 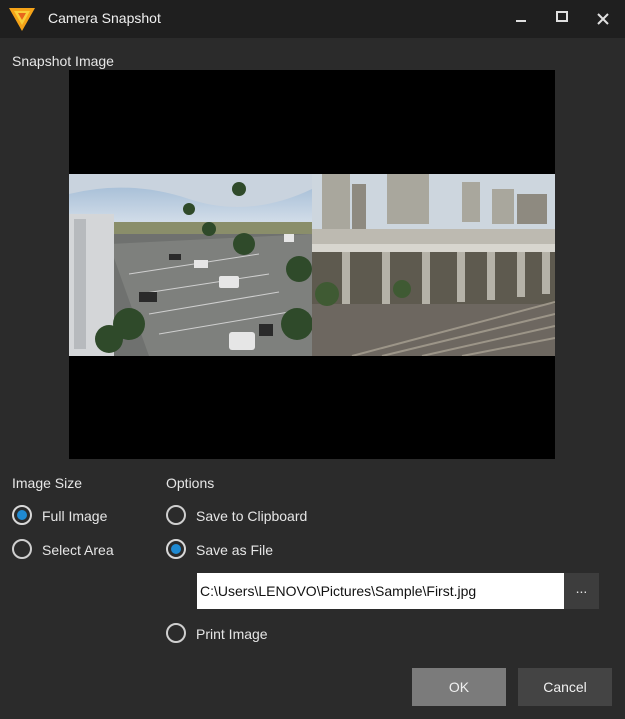 I want to click on full-image-radio, so click(x=22, y=515).